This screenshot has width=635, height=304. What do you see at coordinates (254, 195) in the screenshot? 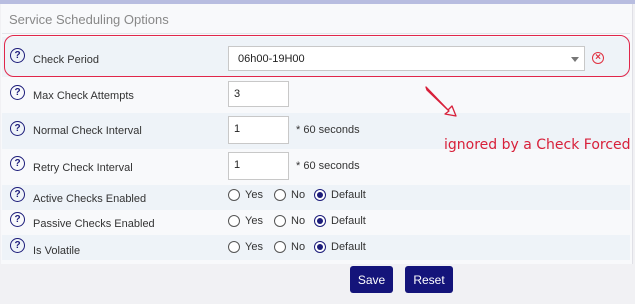
I see `active-checks-yes-label: Yes` at bounding box center [254, 195].